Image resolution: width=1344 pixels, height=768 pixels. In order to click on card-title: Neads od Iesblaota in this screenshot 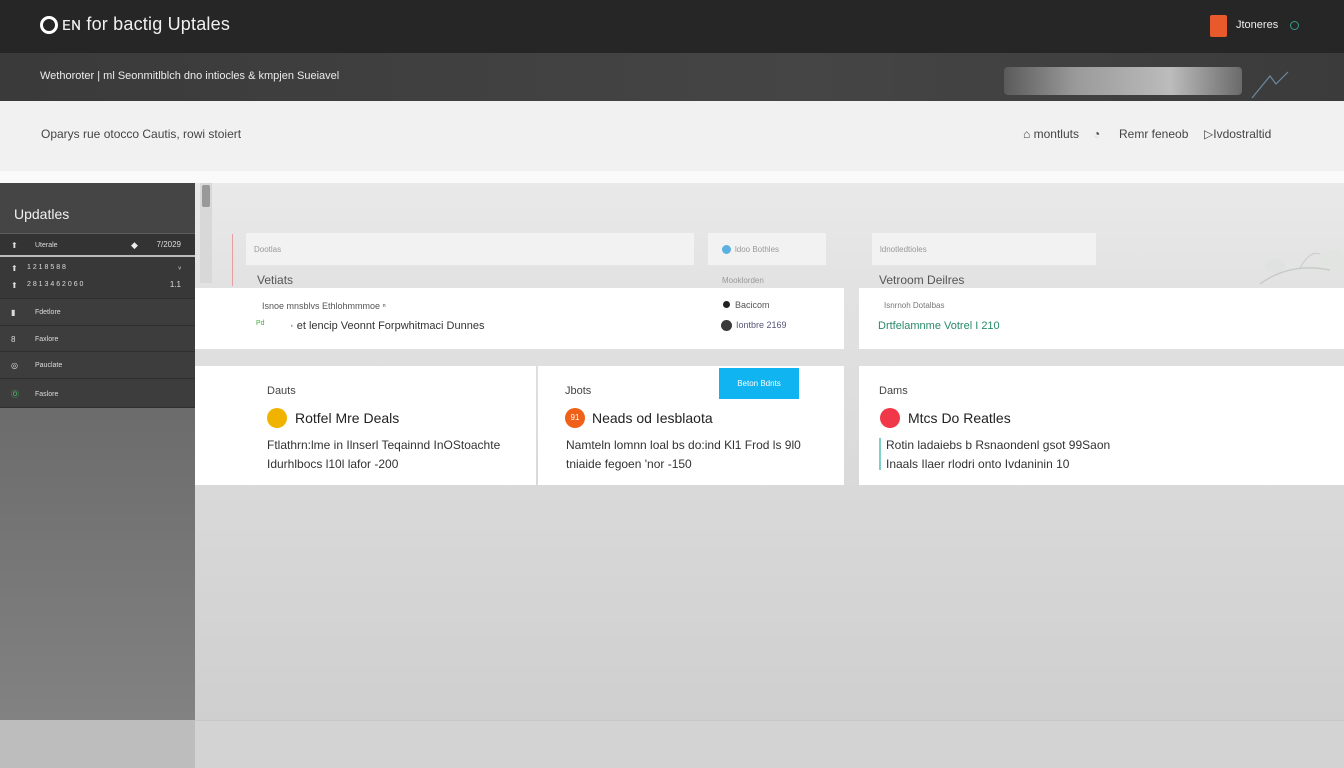, I will do `click(652, 418)`.